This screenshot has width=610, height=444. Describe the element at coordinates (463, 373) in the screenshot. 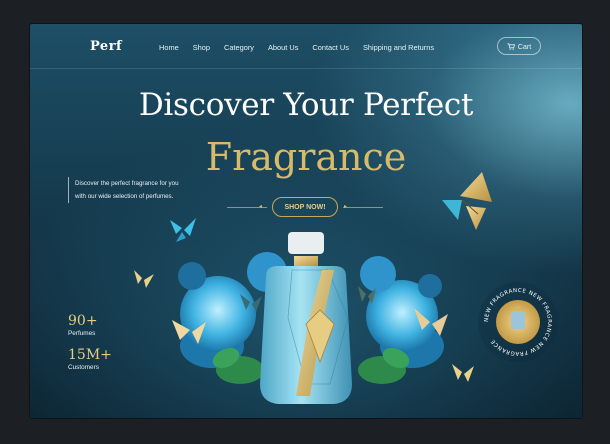

I see `butterfly-corner-icon` at that location.